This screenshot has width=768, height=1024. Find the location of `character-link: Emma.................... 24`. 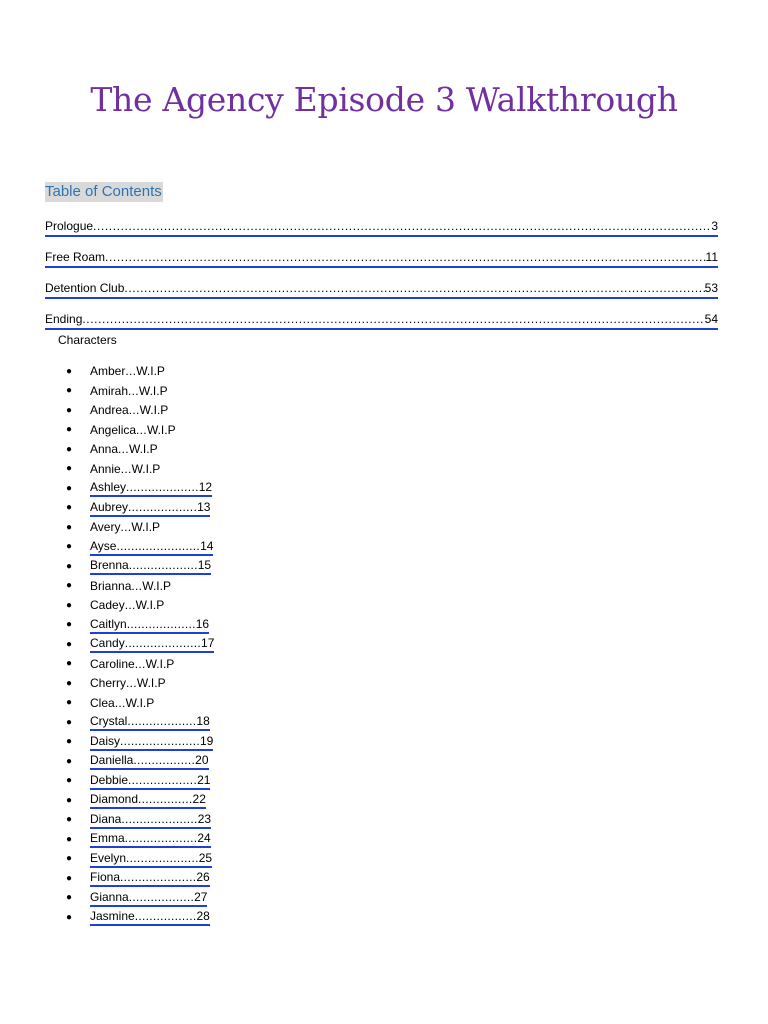

character-link: Emma.................... 24 is located at coordinates (150, 840).